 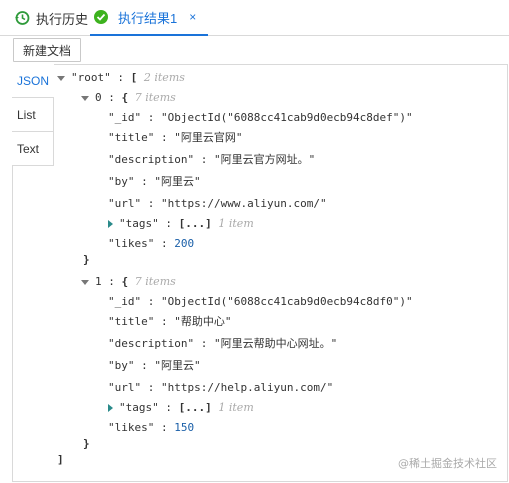 I want to click on tab-text: Text, so click(x=33, y=149).